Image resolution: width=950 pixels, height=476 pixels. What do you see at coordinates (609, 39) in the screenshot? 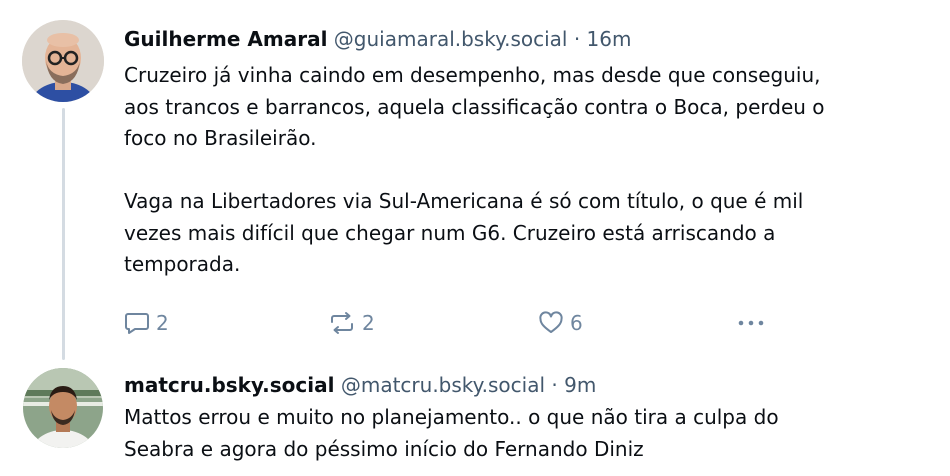
I see `post-timestamp: 16m` at bounding box center [609, 39].